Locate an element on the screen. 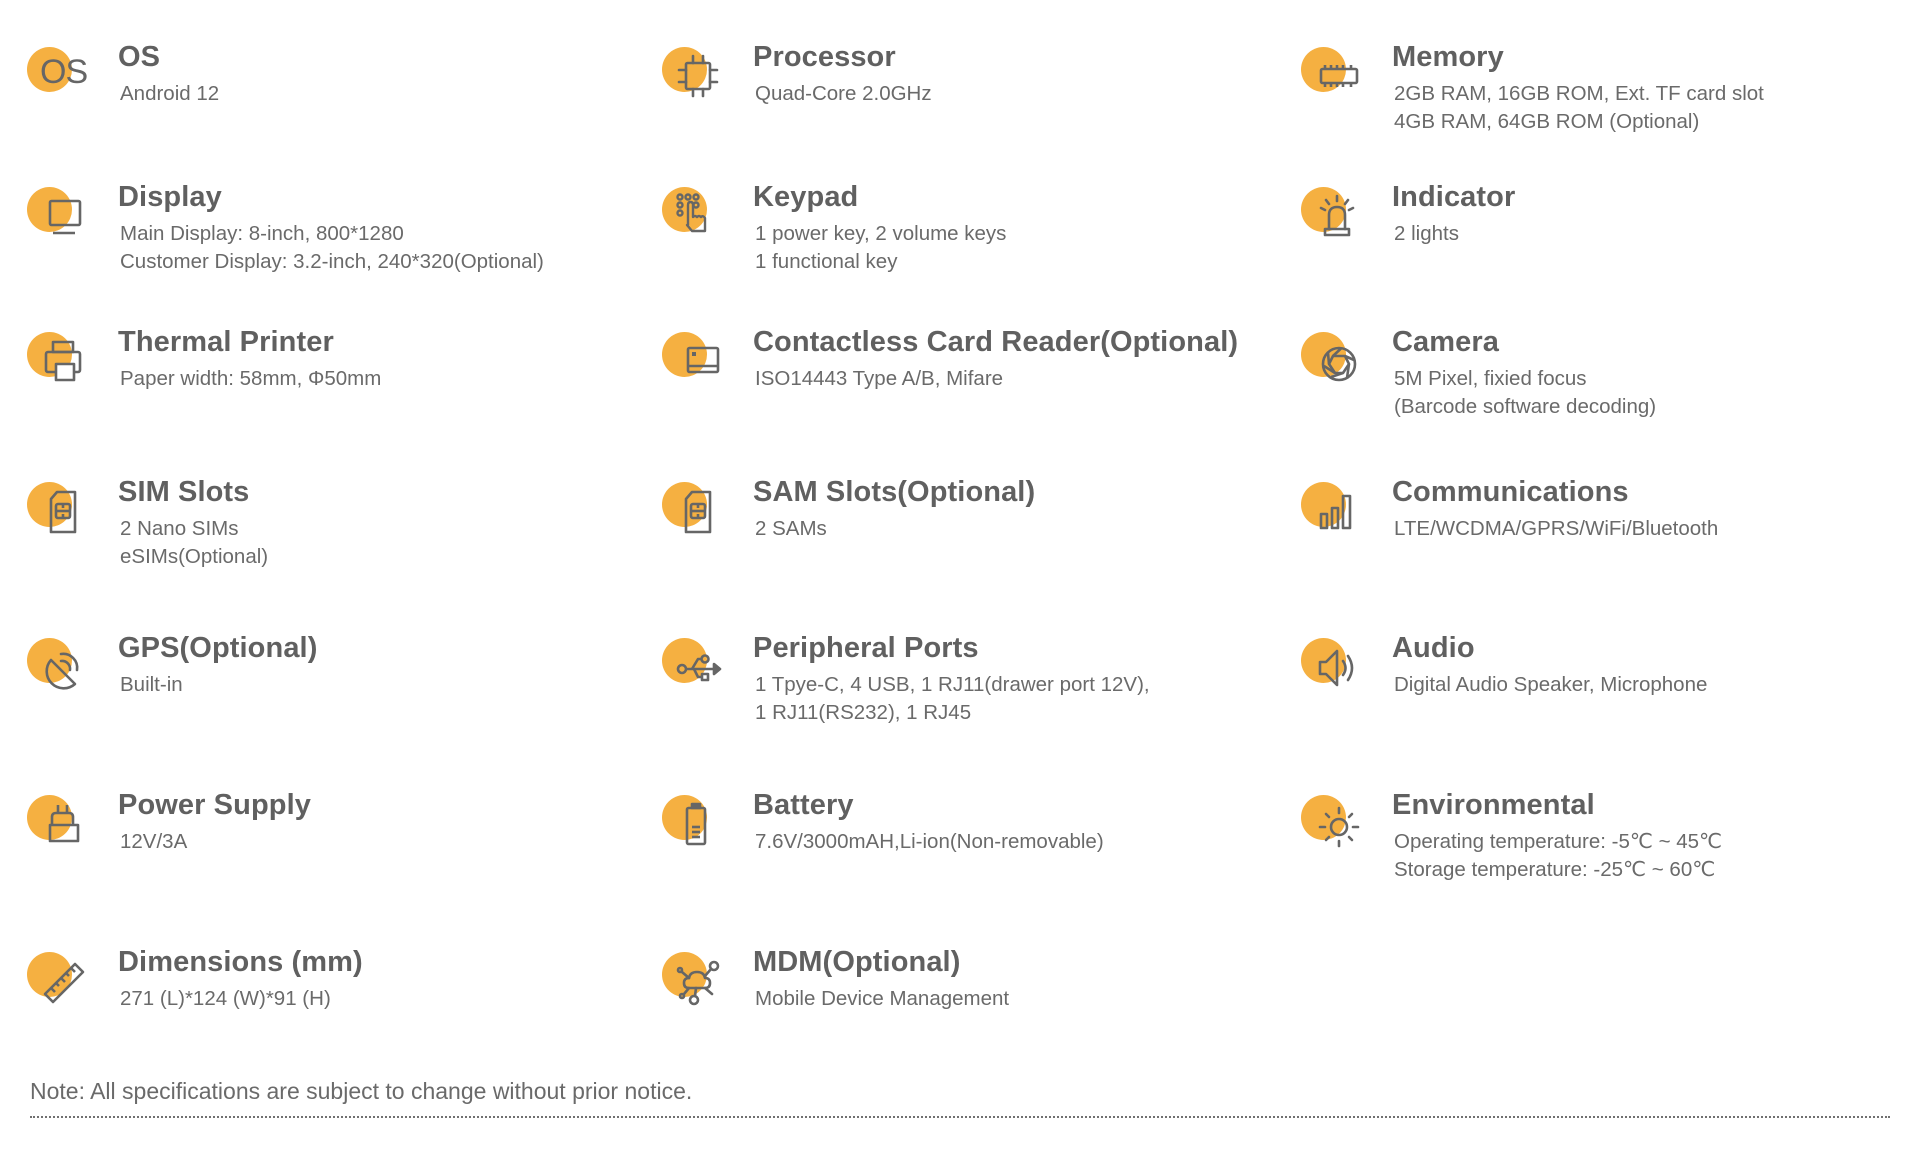 The height and width of the screenshot is (1154, 1920). sam-card-icon is located at coordinates (698, 512).